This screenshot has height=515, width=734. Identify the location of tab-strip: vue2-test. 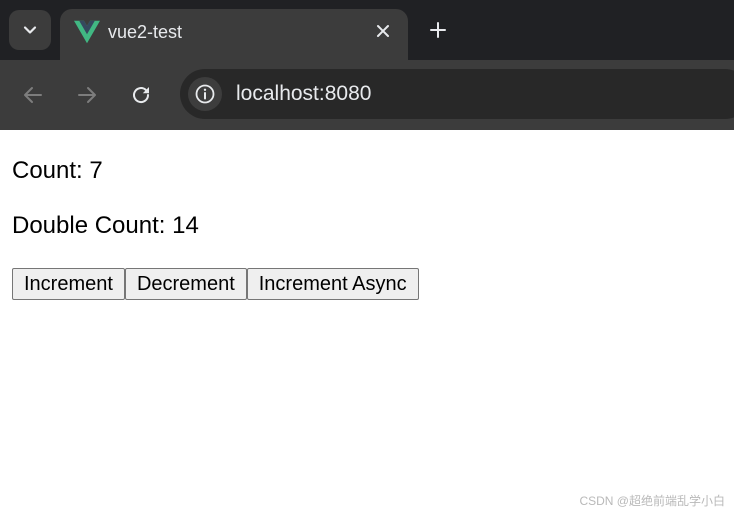
(367, 30).